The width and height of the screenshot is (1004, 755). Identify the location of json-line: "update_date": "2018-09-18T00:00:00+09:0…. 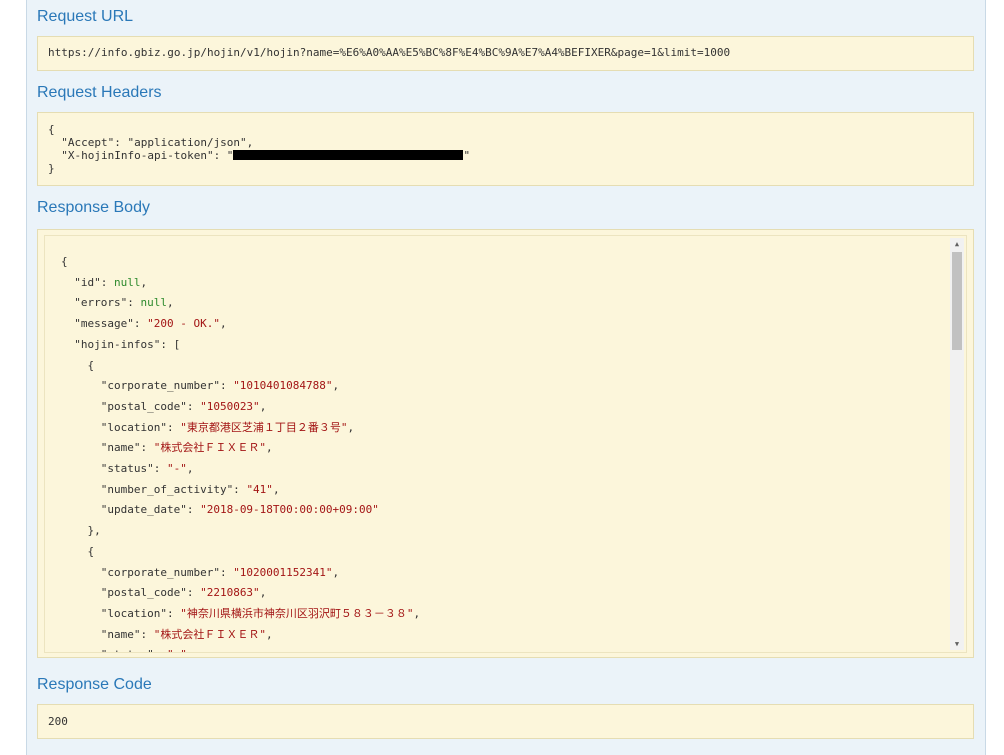
(240, 510).